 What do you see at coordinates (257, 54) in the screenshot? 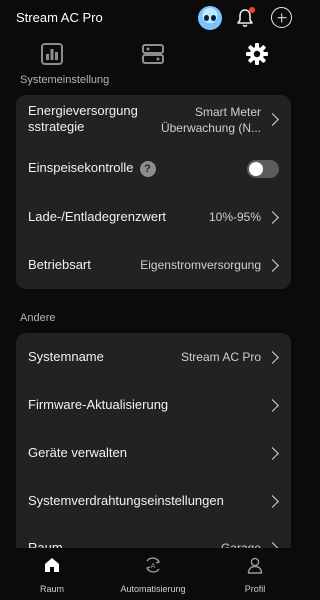
I see `tab-settings-gear-icon` at bounding box center [257, 54].